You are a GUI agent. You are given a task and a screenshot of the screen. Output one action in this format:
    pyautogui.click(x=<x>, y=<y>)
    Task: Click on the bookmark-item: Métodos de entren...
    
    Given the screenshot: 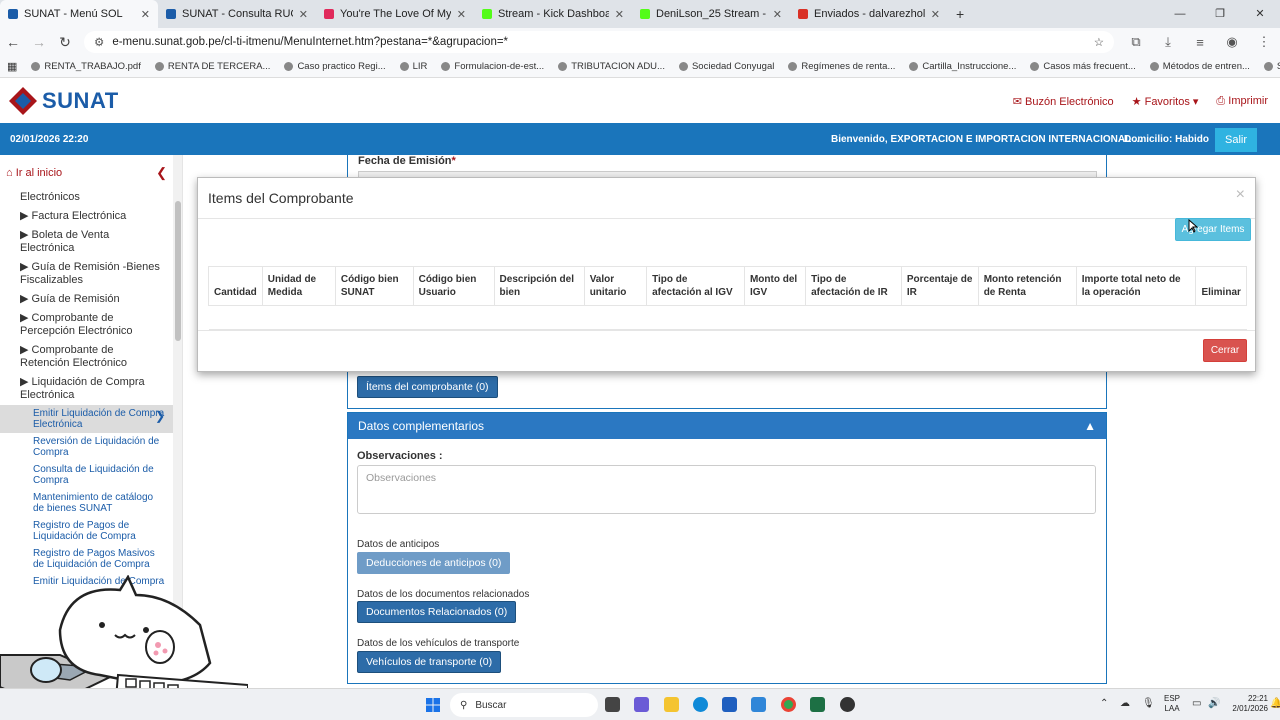 What is the action you would take?
    pyautogui.click(x=1200, y=66)
    